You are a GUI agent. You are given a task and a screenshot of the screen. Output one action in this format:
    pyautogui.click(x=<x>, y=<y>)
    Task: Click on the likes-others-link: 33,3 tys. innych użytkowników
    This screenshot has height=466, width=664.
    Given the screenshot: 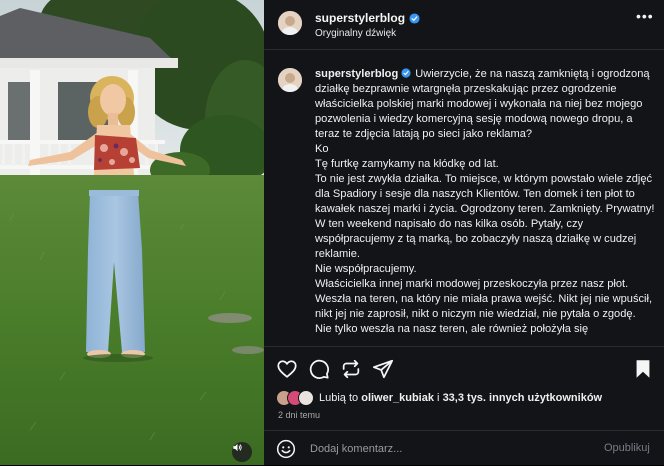 What is the action you would take?
    pyautogui.click(x=523, y=398)
    